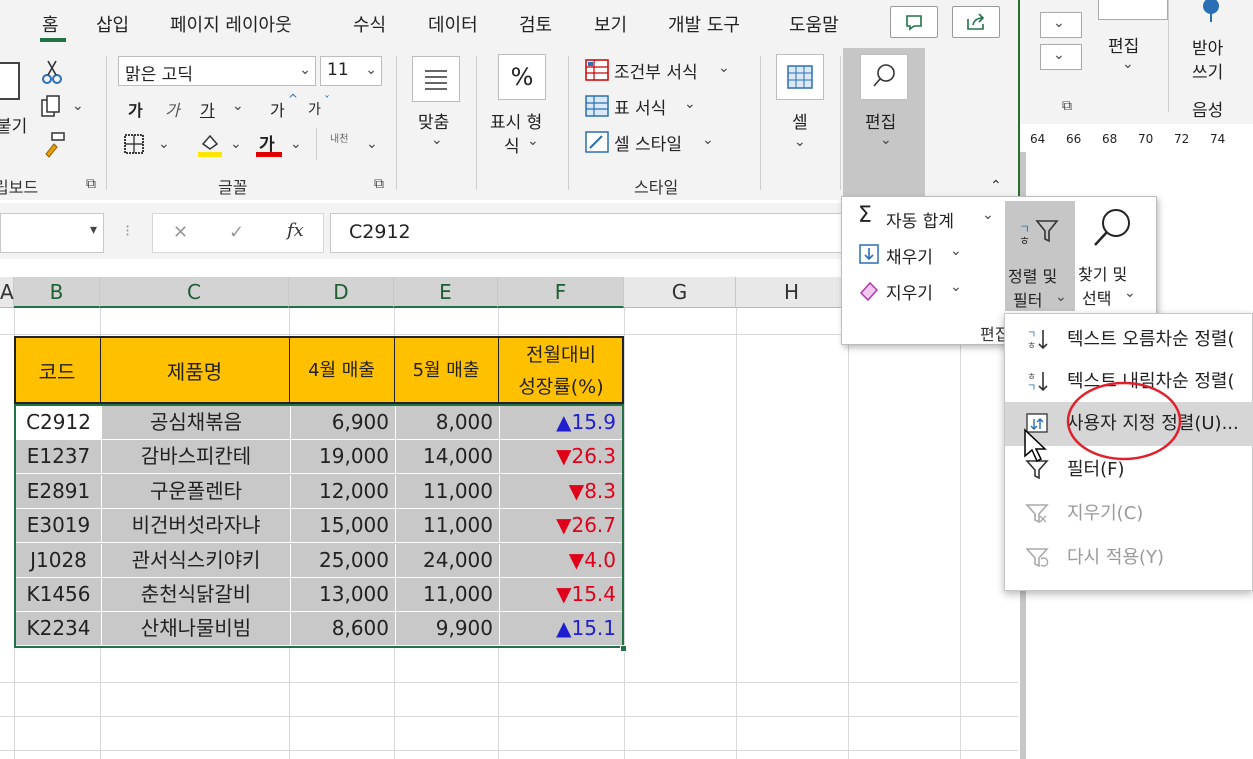 The image size is (1253, 759). Describe the element at coordinates (656, 70) in the screenshot. I see `conditional-format-button: 조건부 서식` at that location.